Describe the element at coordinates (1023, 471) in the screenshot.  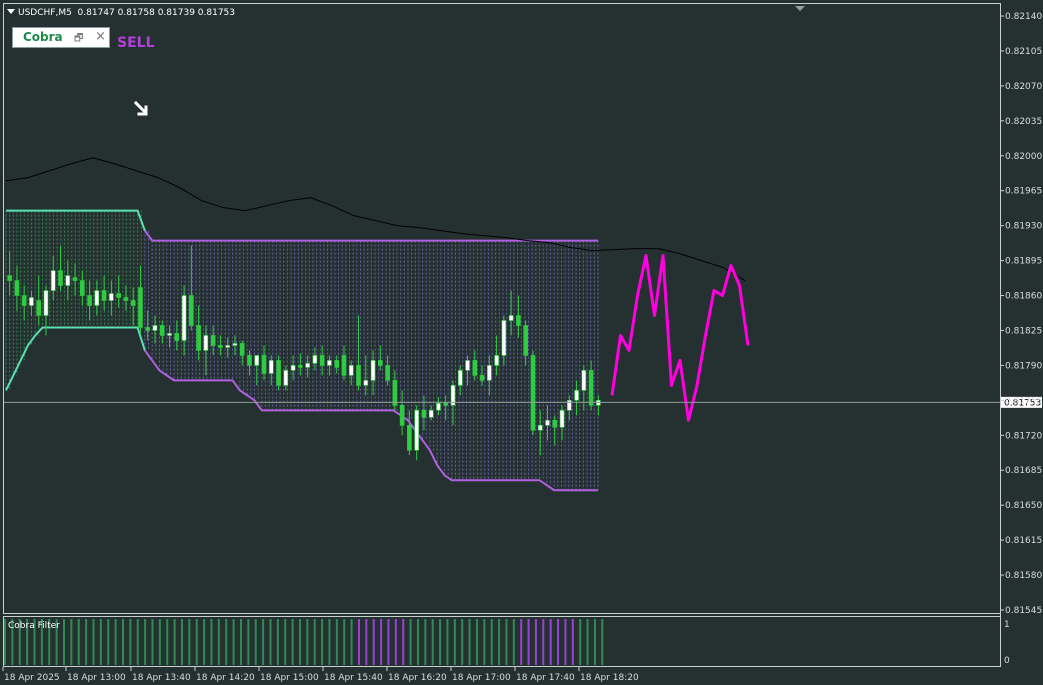
I see `y-tick-label: 0.81685` at that location.